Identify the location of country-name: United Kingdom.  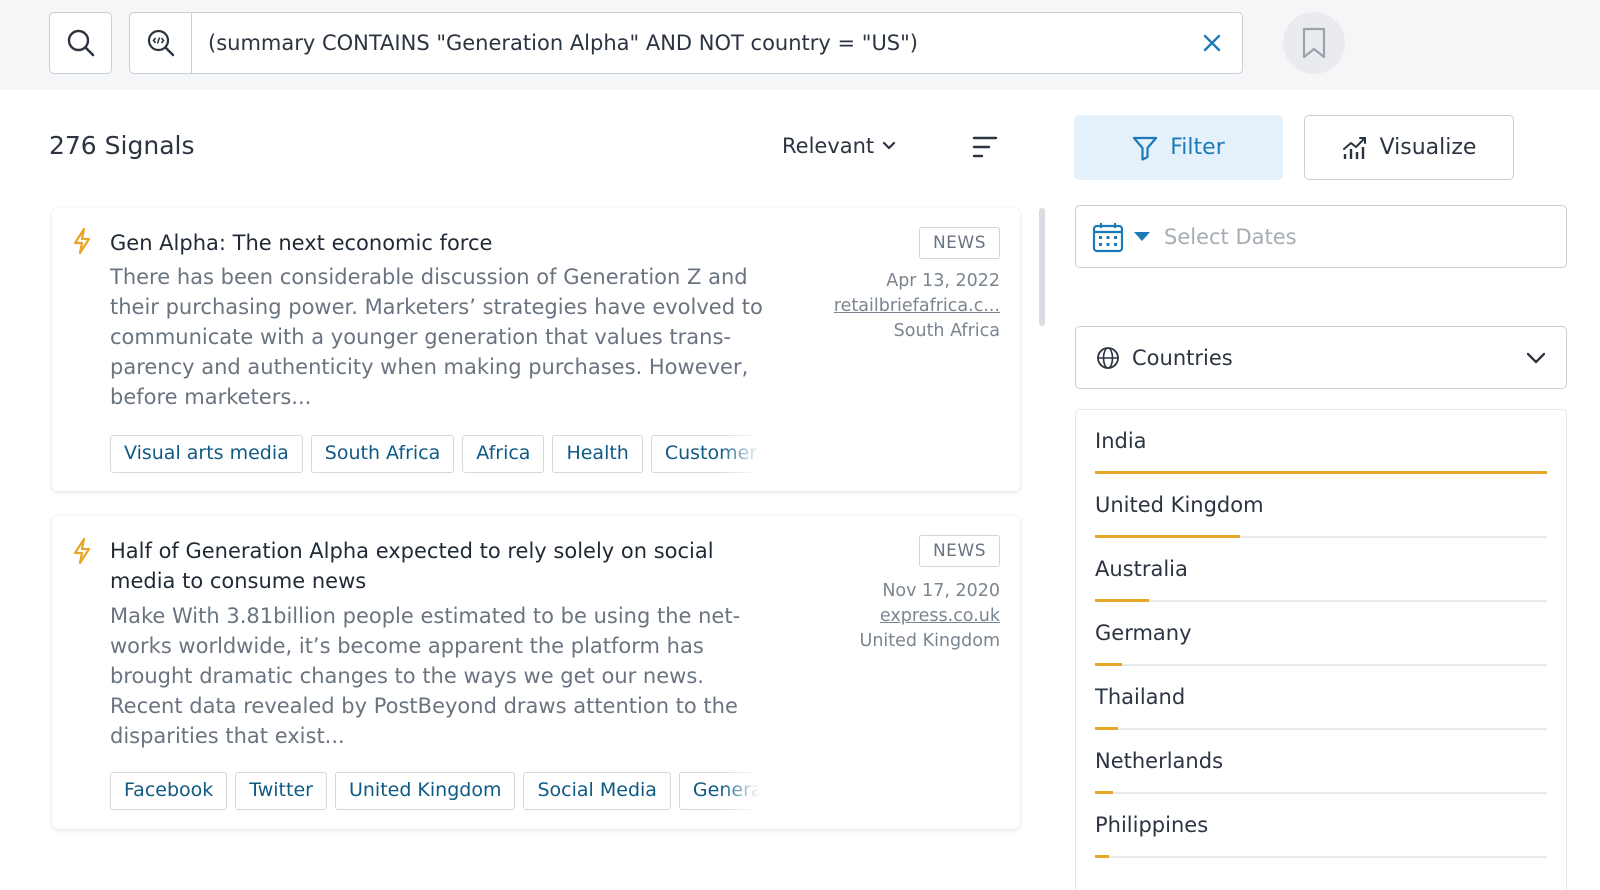
(1179, 505).